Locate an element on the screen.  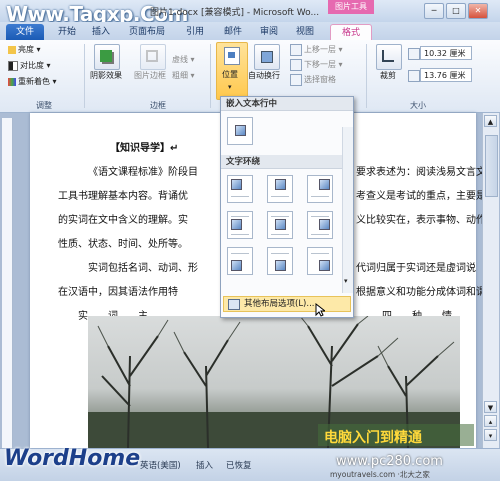
bring-forward-icon is located at coordinates (296, 50).